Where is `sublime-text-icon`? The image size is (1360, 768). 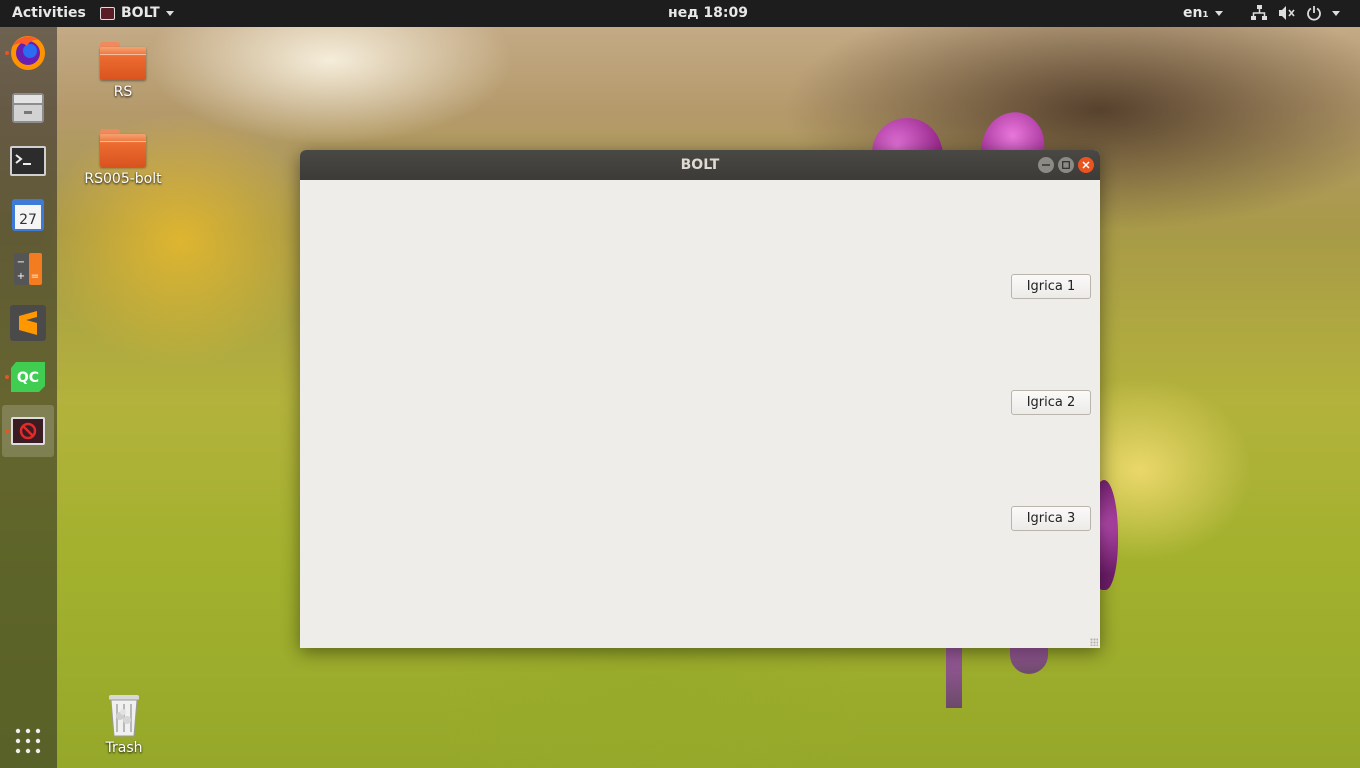 sublime-text-icon is located at coordinates (28, 323).